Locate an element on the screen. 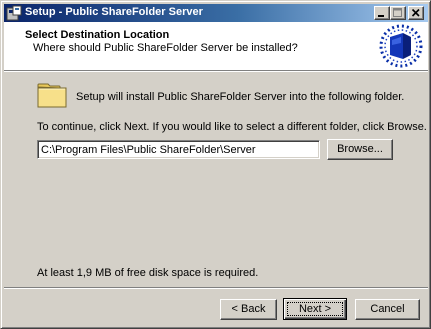  close-button is located at coordinates (416, 13).